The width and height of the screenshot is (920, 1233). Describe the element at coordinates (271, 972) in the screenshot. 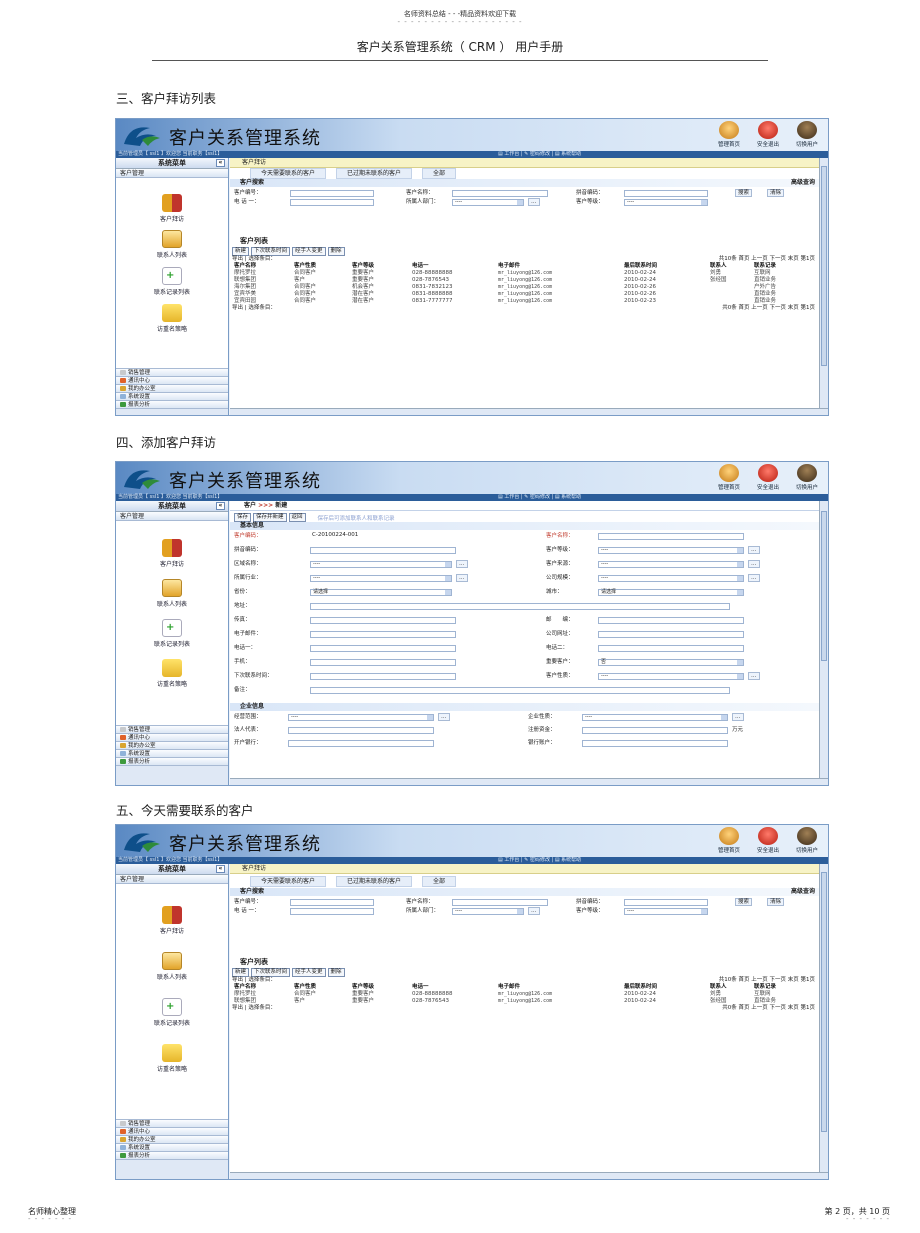

I see `next-contact-button: 下次联系时间` at that location.